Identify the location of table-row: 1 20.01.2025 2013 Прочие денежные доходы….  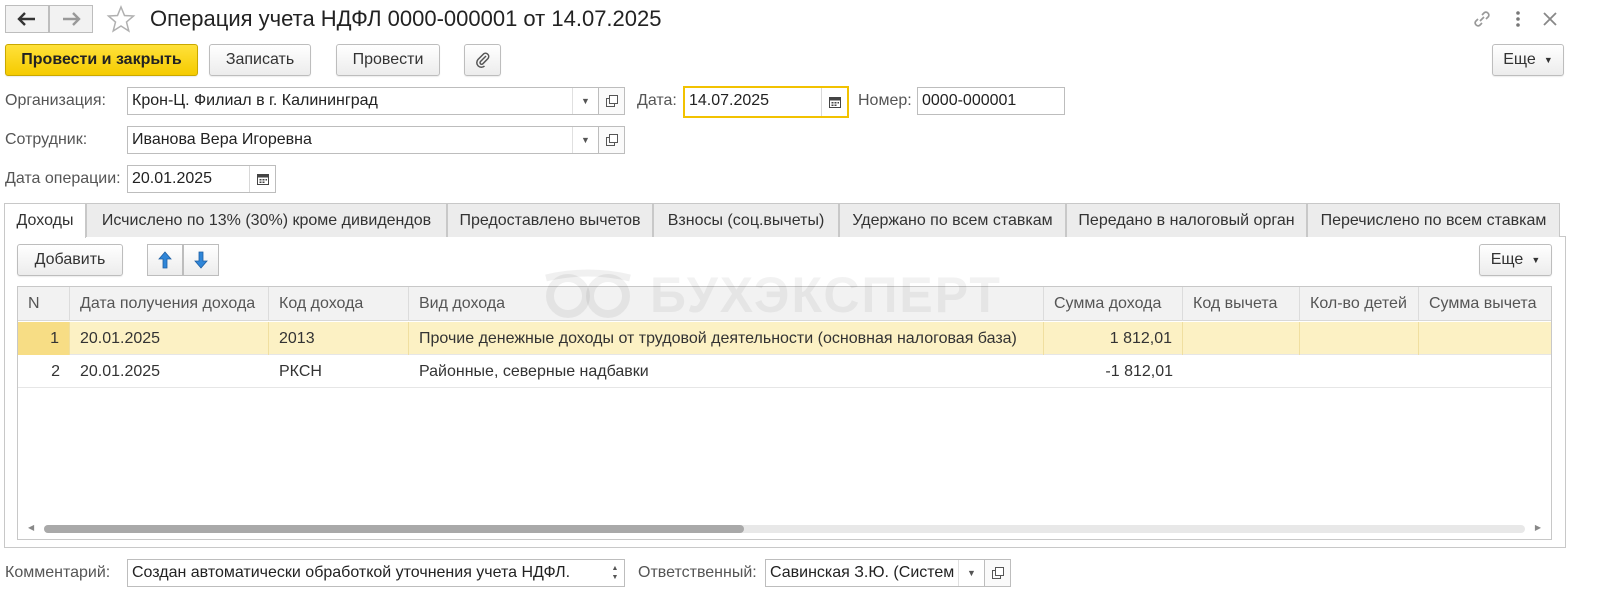
(784, 338).